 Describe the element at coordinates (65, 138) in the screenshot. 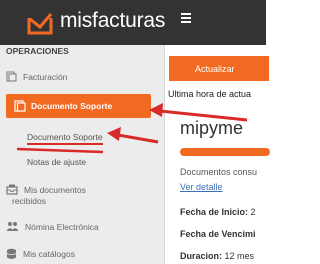

I see `sidebar-subitem-documento-soporte: Documento Soporte` at that location.